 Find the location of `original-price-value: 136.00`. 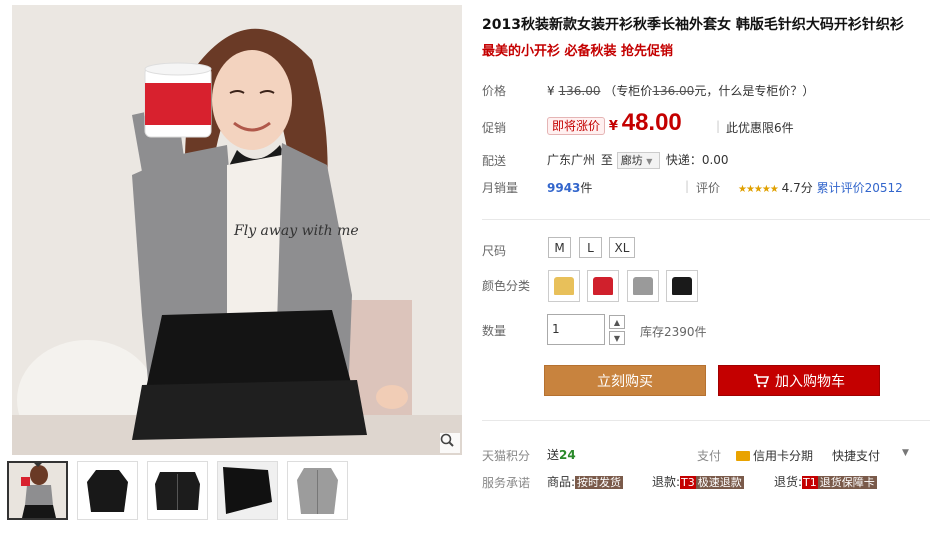

original-price-value: 136.00 is located at coordinates (579, 91).